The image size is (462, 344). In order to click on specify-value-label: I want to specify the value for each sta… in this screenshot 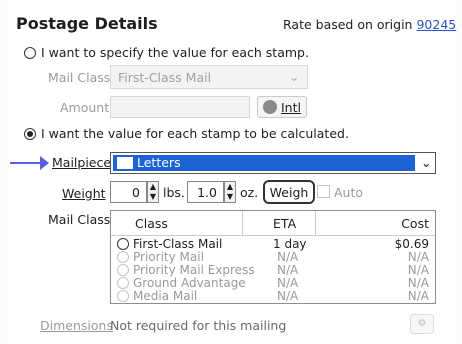, I will do `click(175, 52)`.